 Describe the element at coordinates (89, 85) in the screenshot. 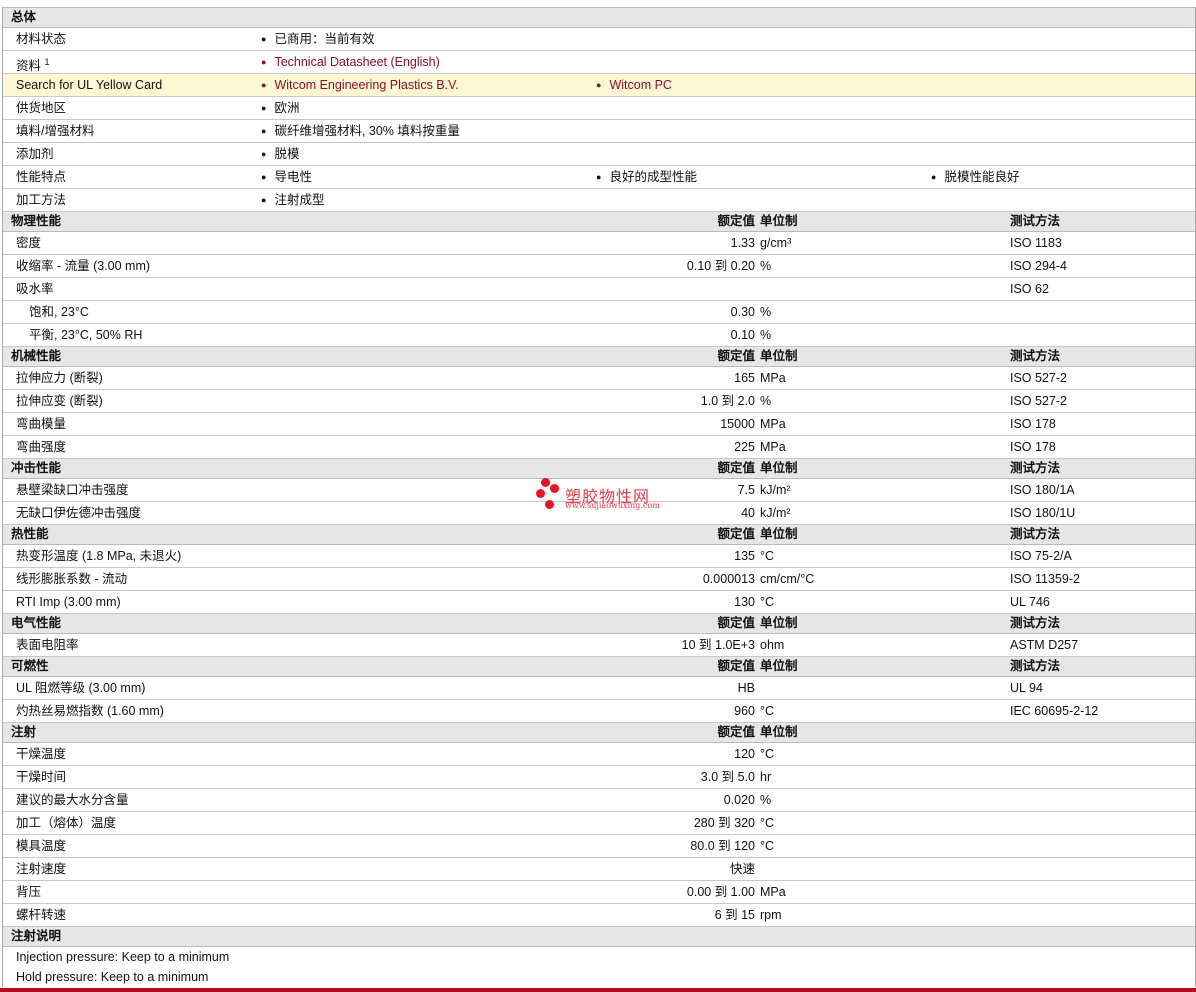

I see `row-label-text: Search for UL Yellow Card` at that location.